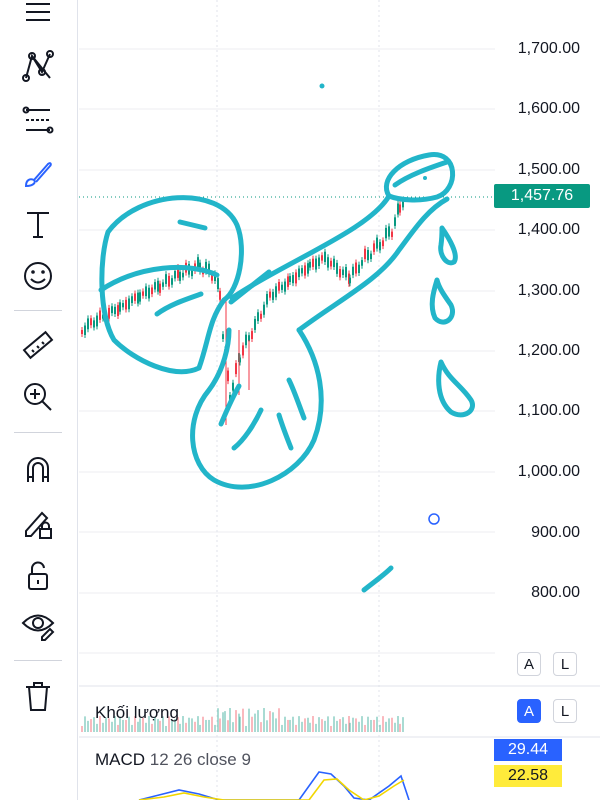  What do you see at coordinates (548, 410) in the screenshot?
I see `price-axis-label: 1,100.00` at bounding box center [548, 410].